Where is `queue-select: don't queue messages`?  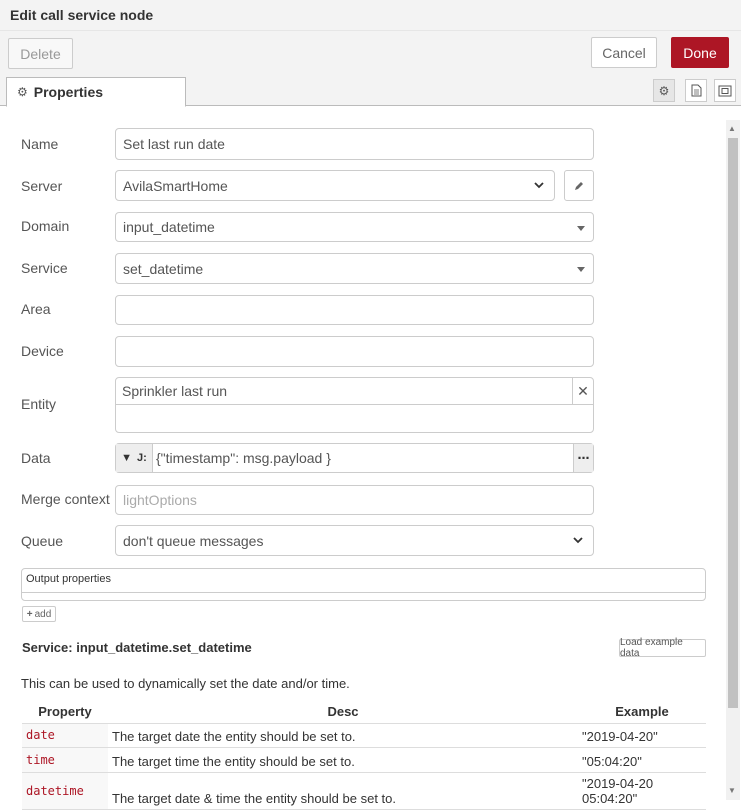 queue-select: don't queue messages is located at coordinates (354, 540).